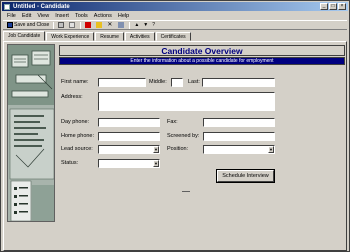 The width and height of the screenshot is (350, 252). What do you see at coordinates (62, 16) in the screenshot?
I see `menu-insert: Insert` at bounding box center [62, 16].